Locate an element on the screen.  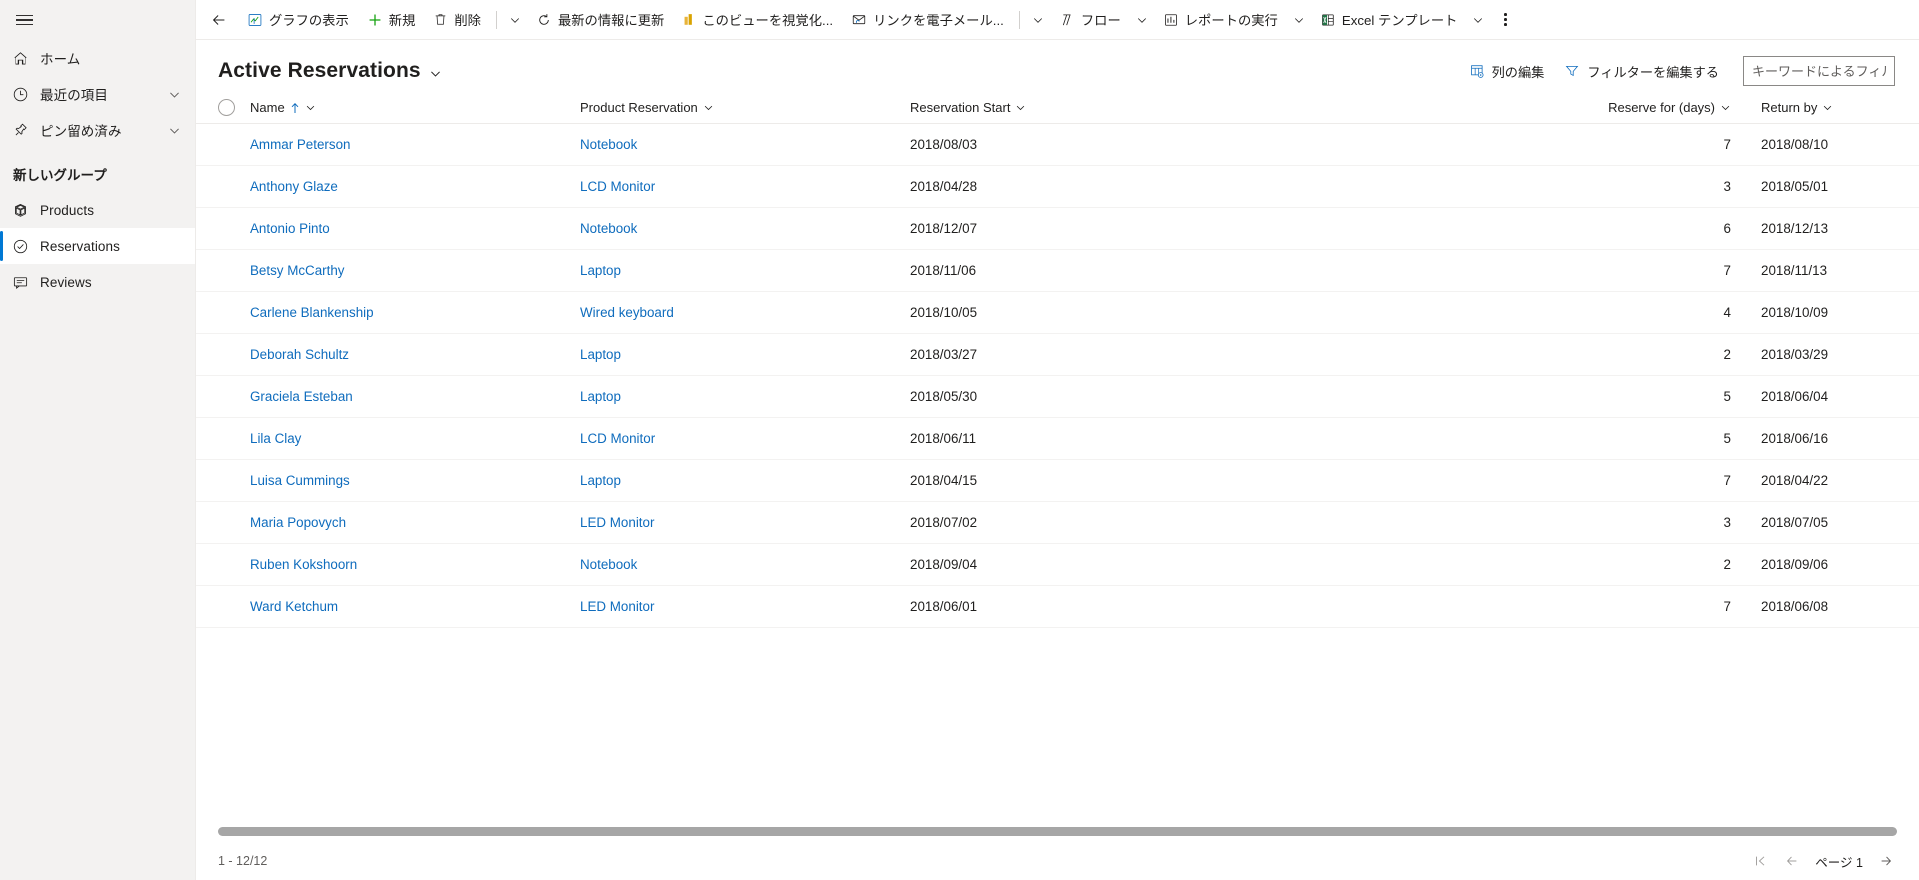
name-link: Luisa Cummings is located at coordinates (300, 480).